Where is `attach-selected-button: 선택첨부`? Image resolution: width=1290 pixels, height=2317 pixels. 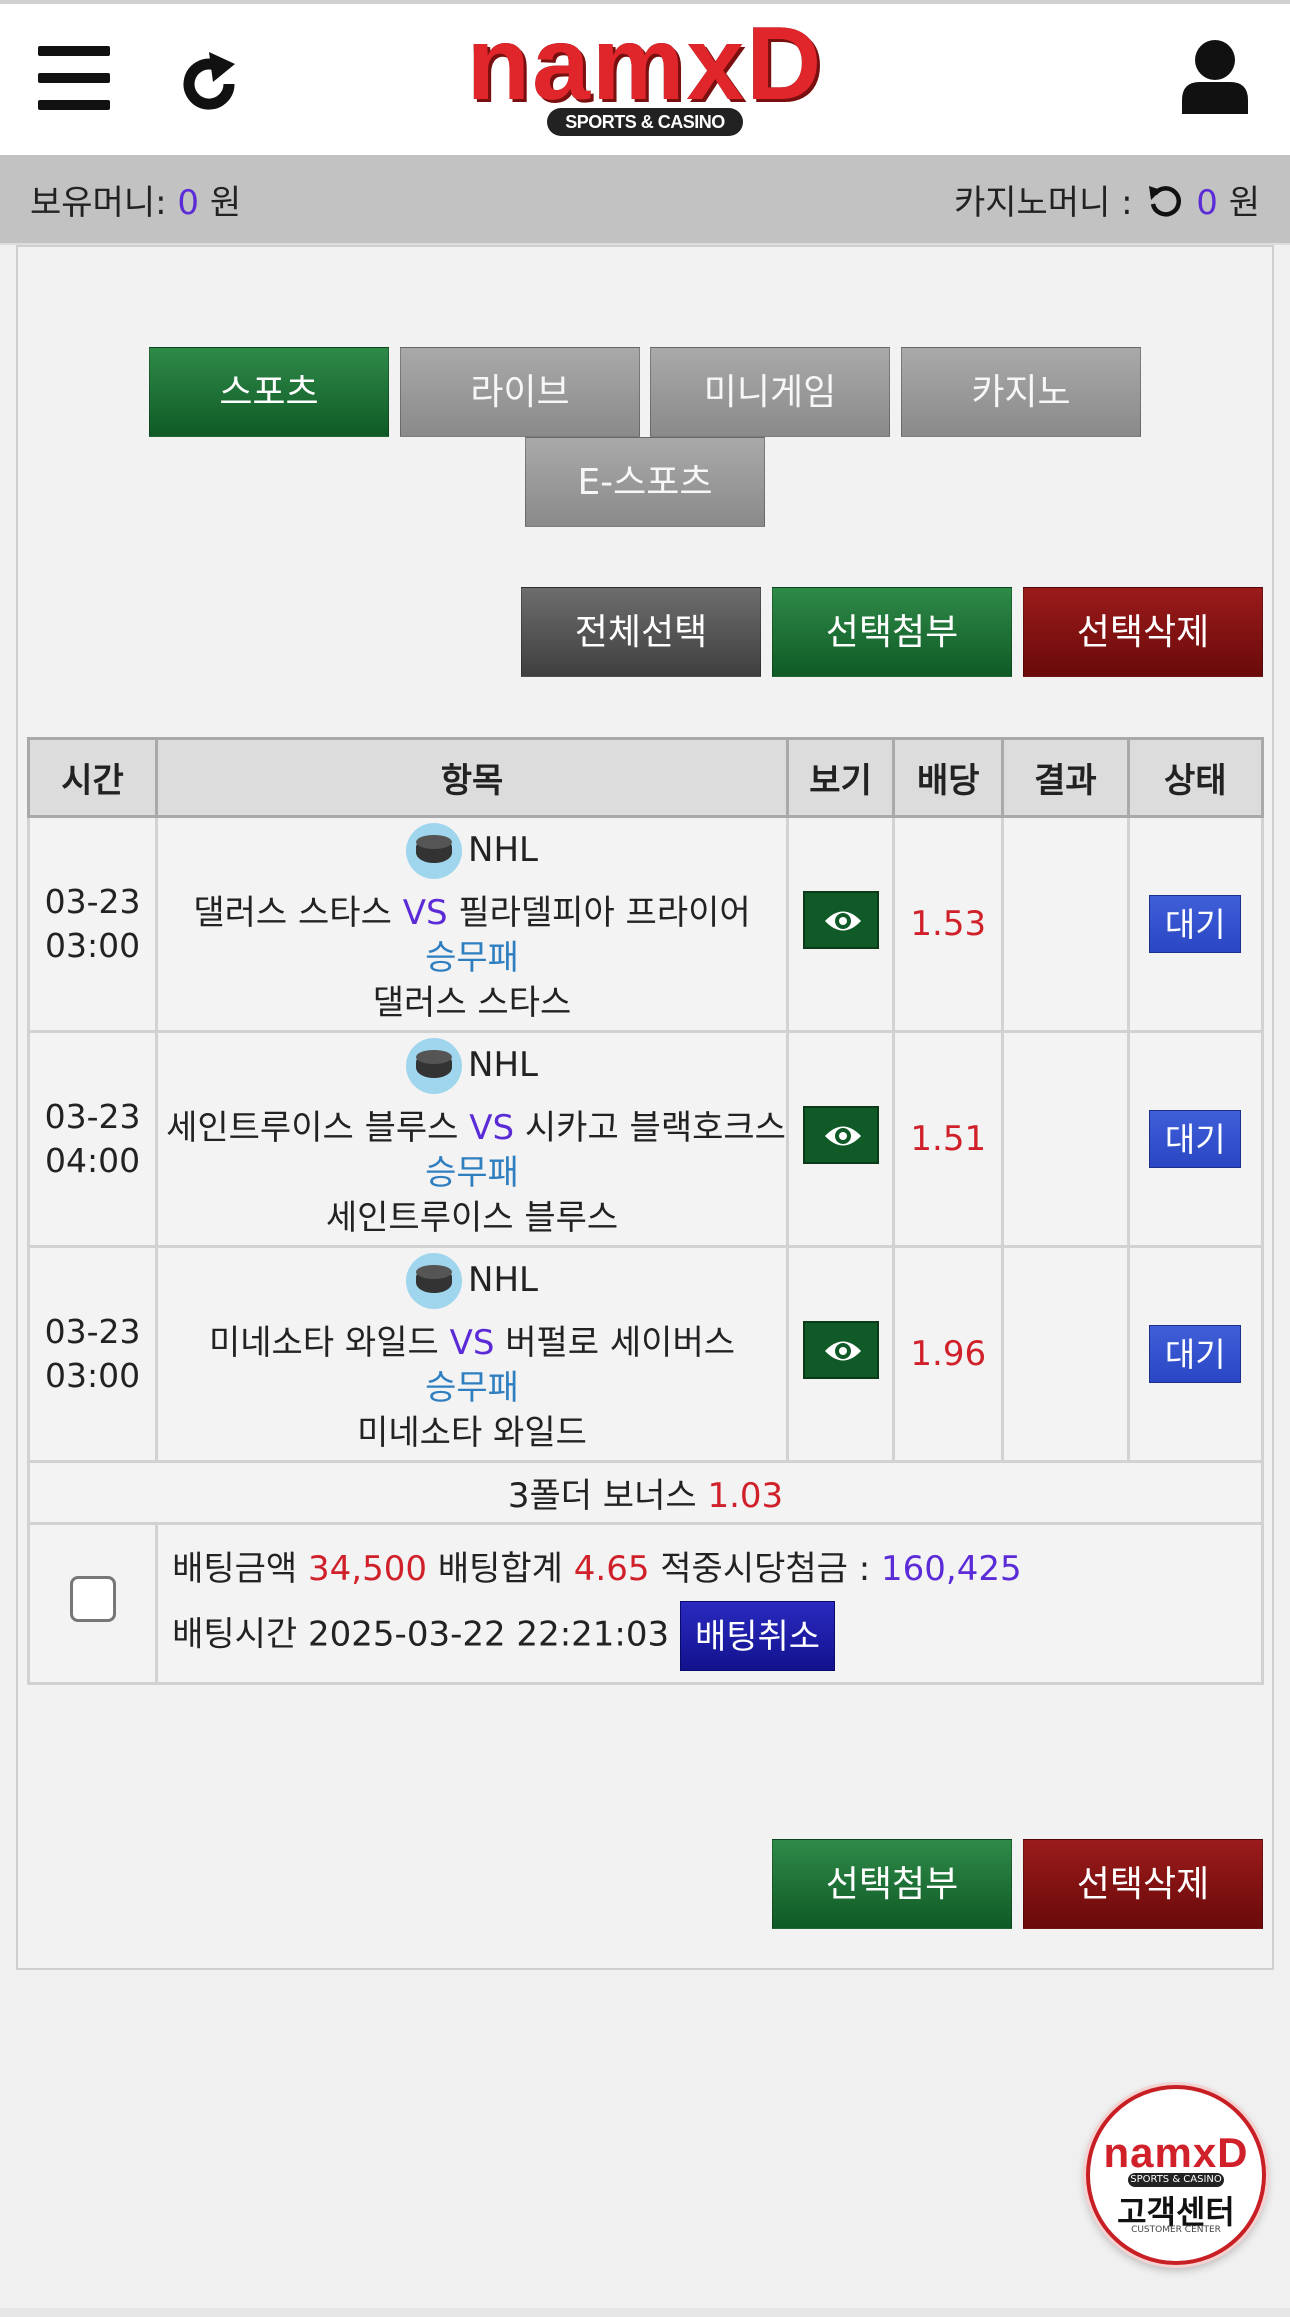
attach-selected-button: 선택첨부 is located at coordinates (892, 632).